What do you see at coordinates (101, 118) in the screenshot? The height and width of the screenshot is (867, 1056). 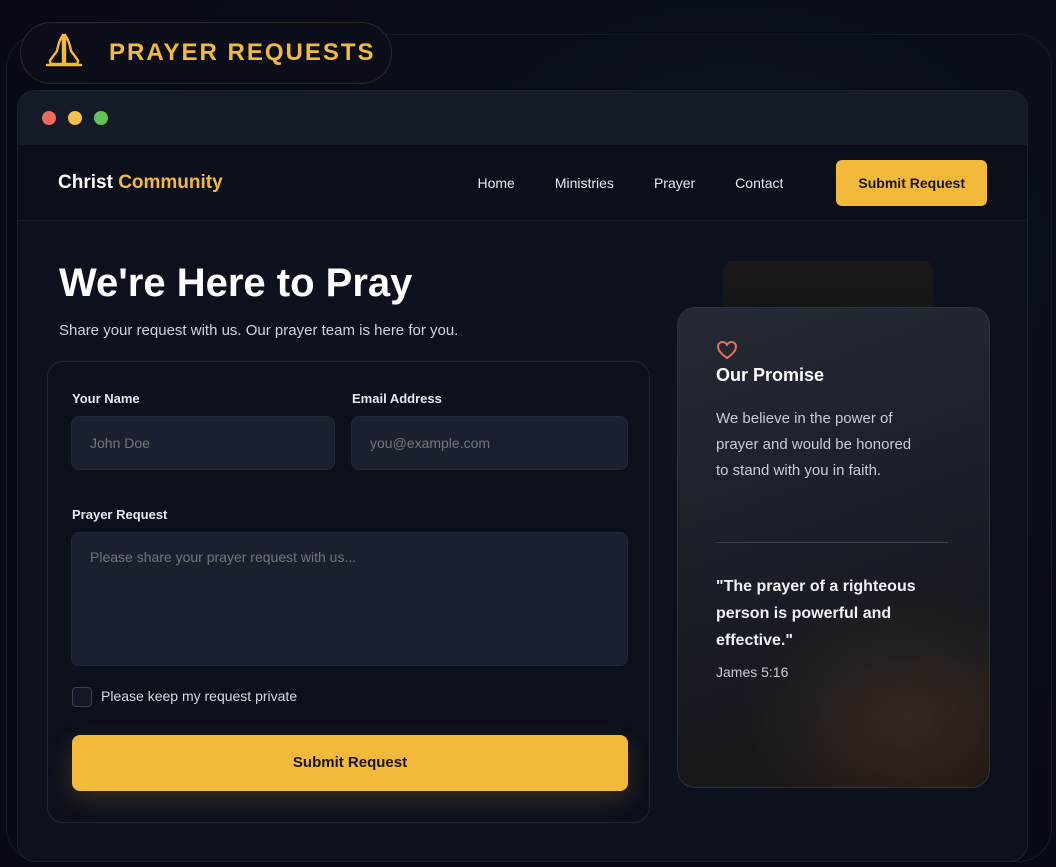 I see `maximize-window-button` at bounding box center [101, 118].